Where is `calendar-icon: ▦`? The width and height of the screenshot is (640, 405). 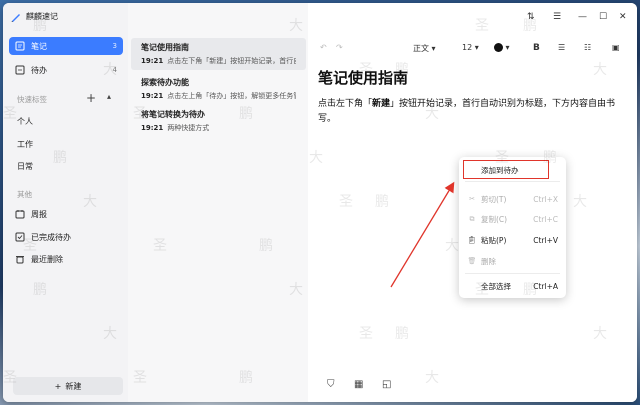
calendar-icon: ▦ is located at coordinates (358, 384).